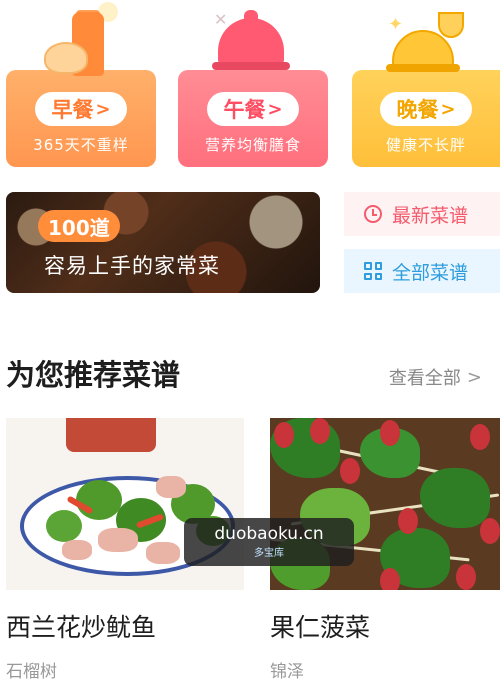 Image resolution: width=500 pixels, height=684 pixels. What do you see at coordinates (163, 242) in the screenshot?
I see `home-cooking-banner: 100道 容易上手的家常菜` at bounding box center [163, 242].